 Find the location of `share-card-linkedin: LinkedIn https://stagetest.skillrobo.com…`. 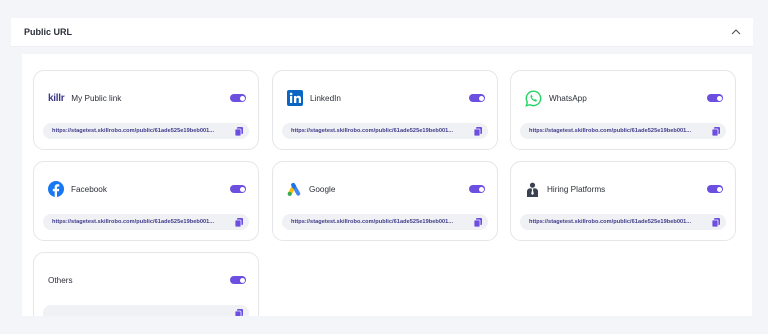

share-card-linkedin: LinkedIn https://stagetest.skillrobo.com… is located at coordinates (385, 110).